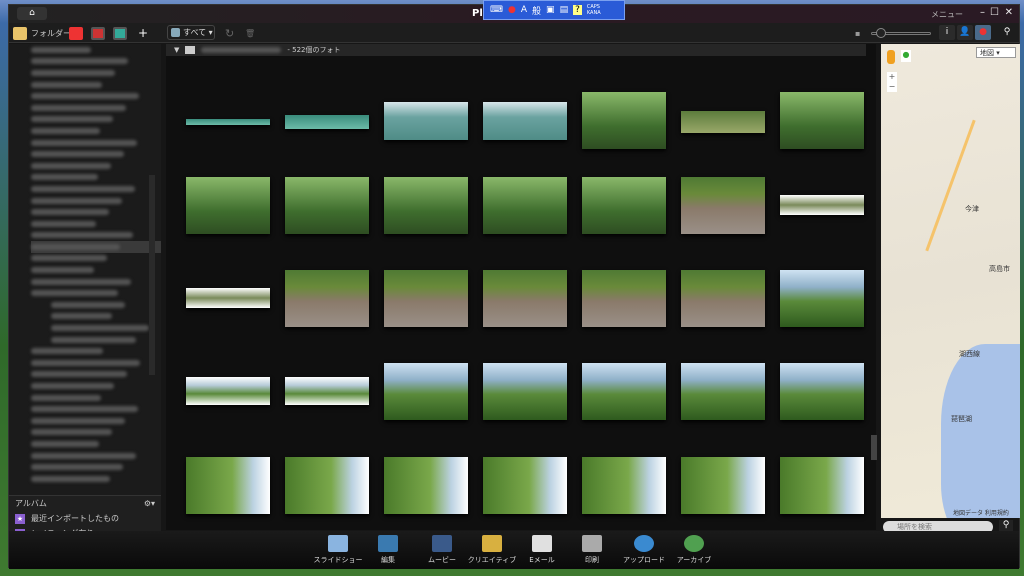 The width and height of the screenshot is (1024, 576). What do you see at coordinates (250, 33) in the screenshot?
I see `trash-button: 🗑` at bounding box center [250, 33].